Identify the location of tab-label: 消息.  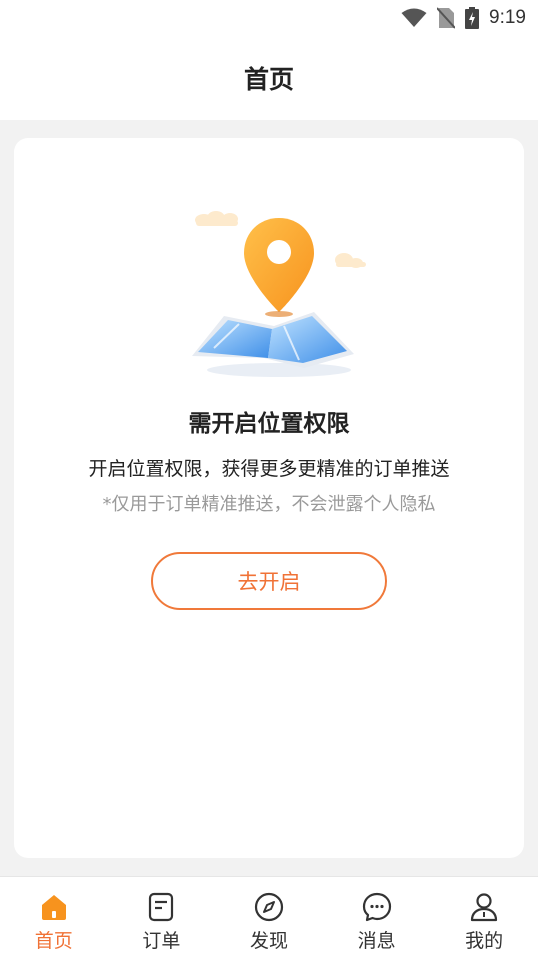
(376, 941).